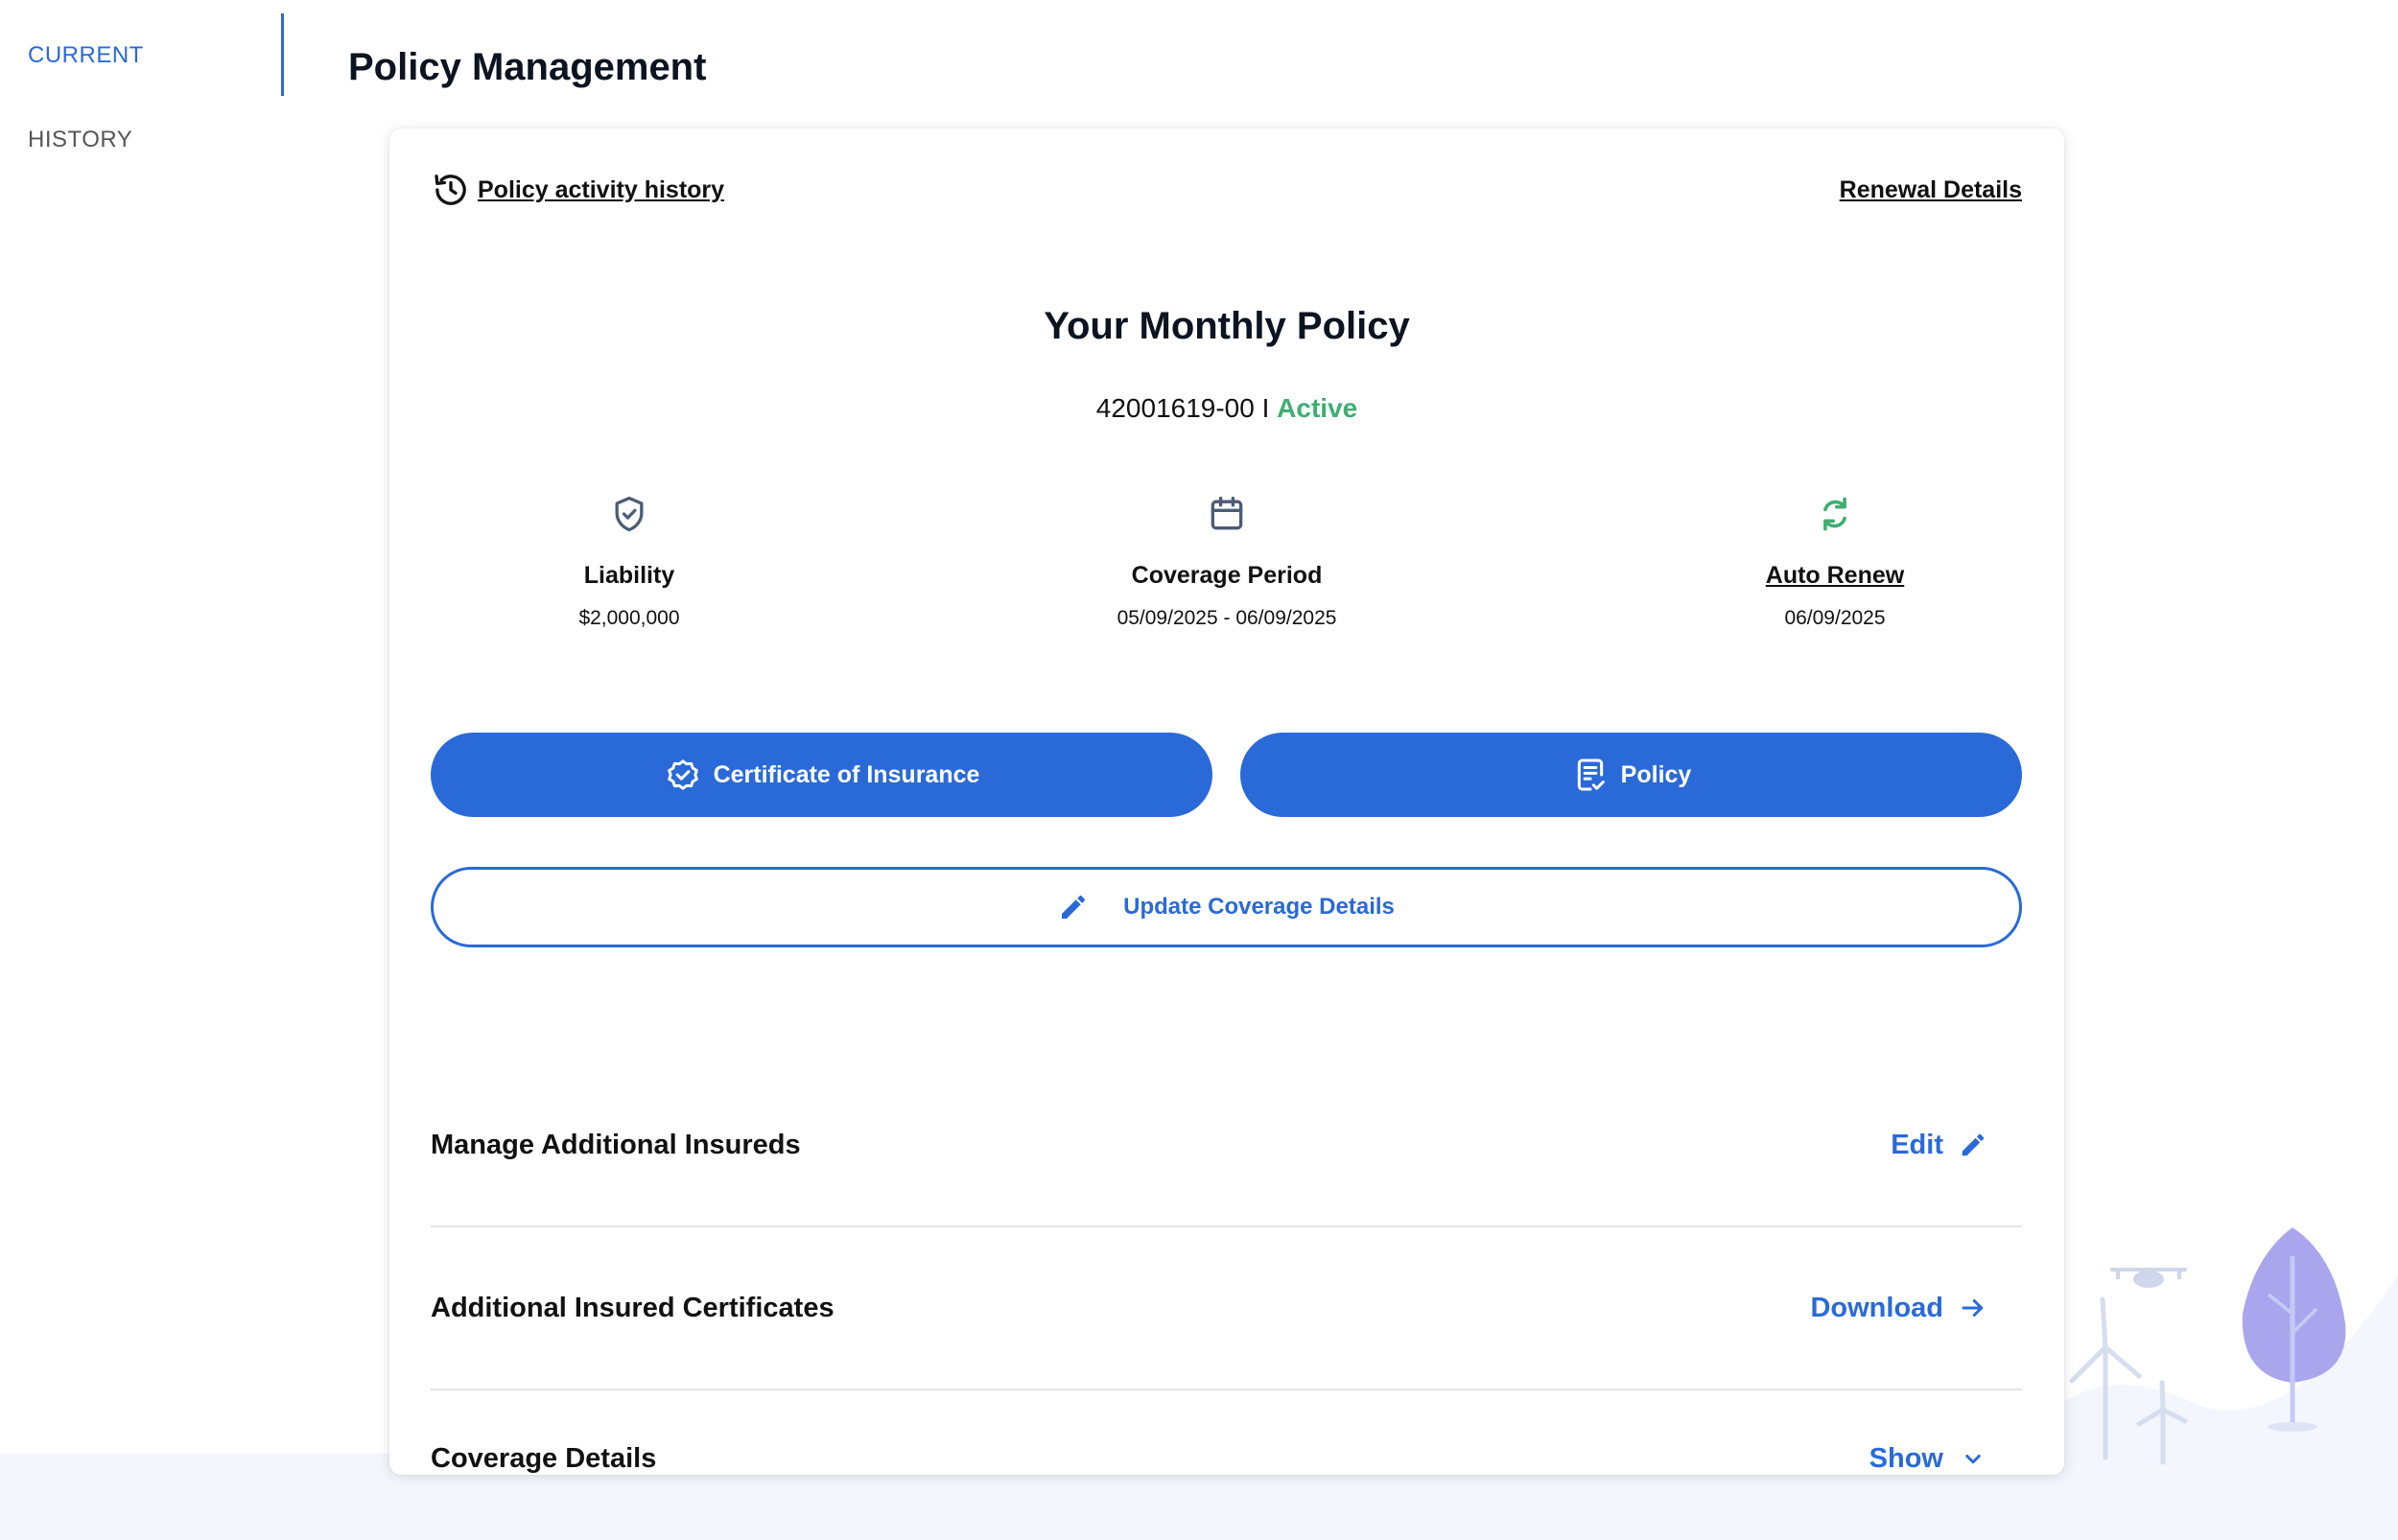 Image resolution: width=2398 pixels, height=1540 pixels. What do you see at coordinates (1175, 408) in the screenshot?
I see `policy-number: 42001619-00` at bounding box center [1175, 408].